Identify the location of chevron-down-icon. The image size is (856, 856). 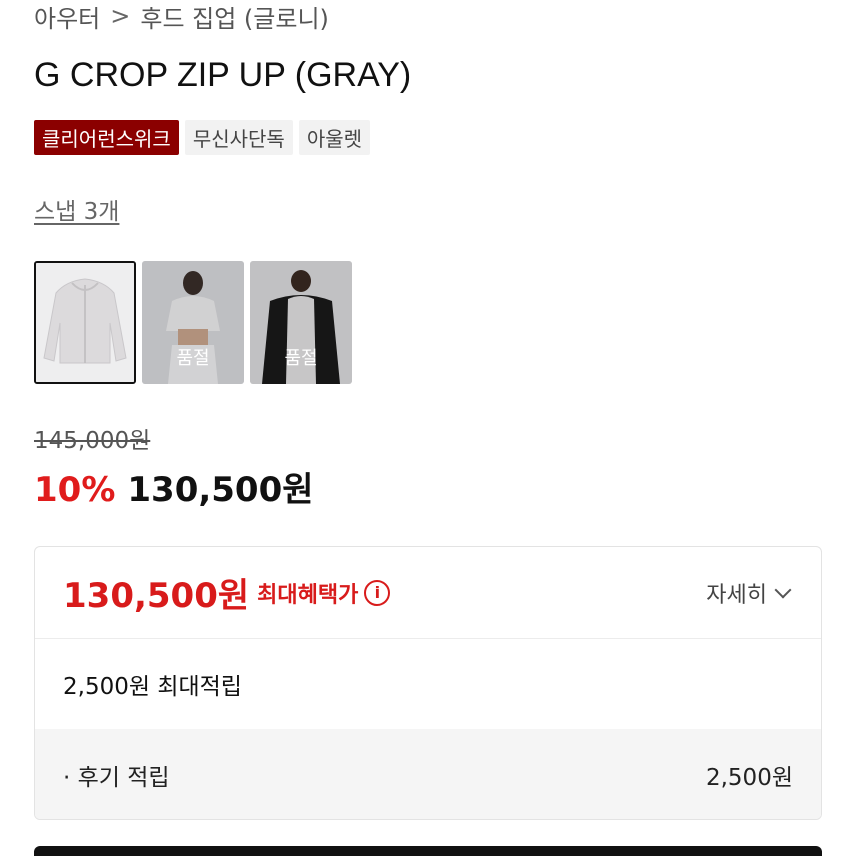
(783, 589).